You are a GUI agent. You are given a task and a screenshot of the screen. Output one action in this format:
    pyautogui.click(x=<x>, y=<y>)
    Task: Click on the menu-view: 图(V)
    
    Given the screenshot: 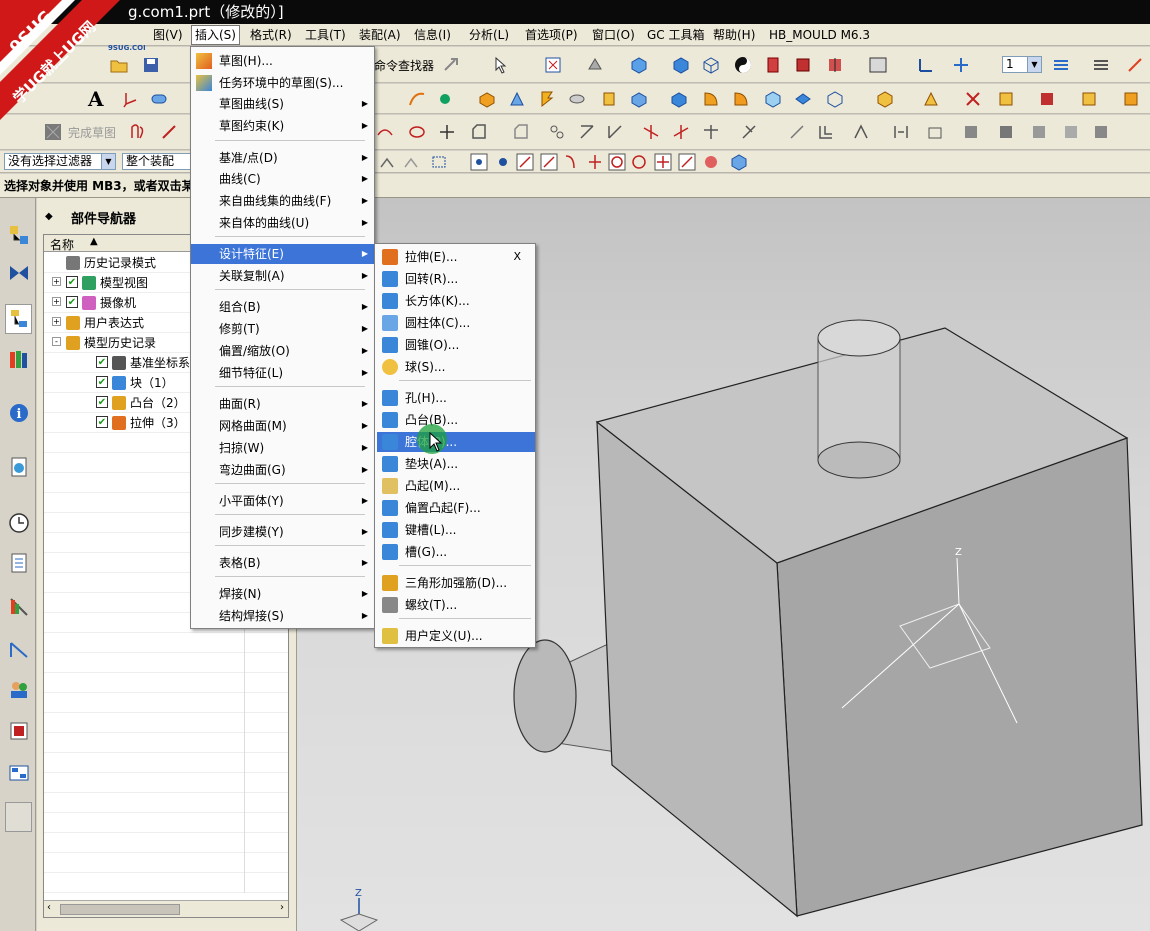 What is the action you would take?
    pyautogui.click(x=168, y=35)
    